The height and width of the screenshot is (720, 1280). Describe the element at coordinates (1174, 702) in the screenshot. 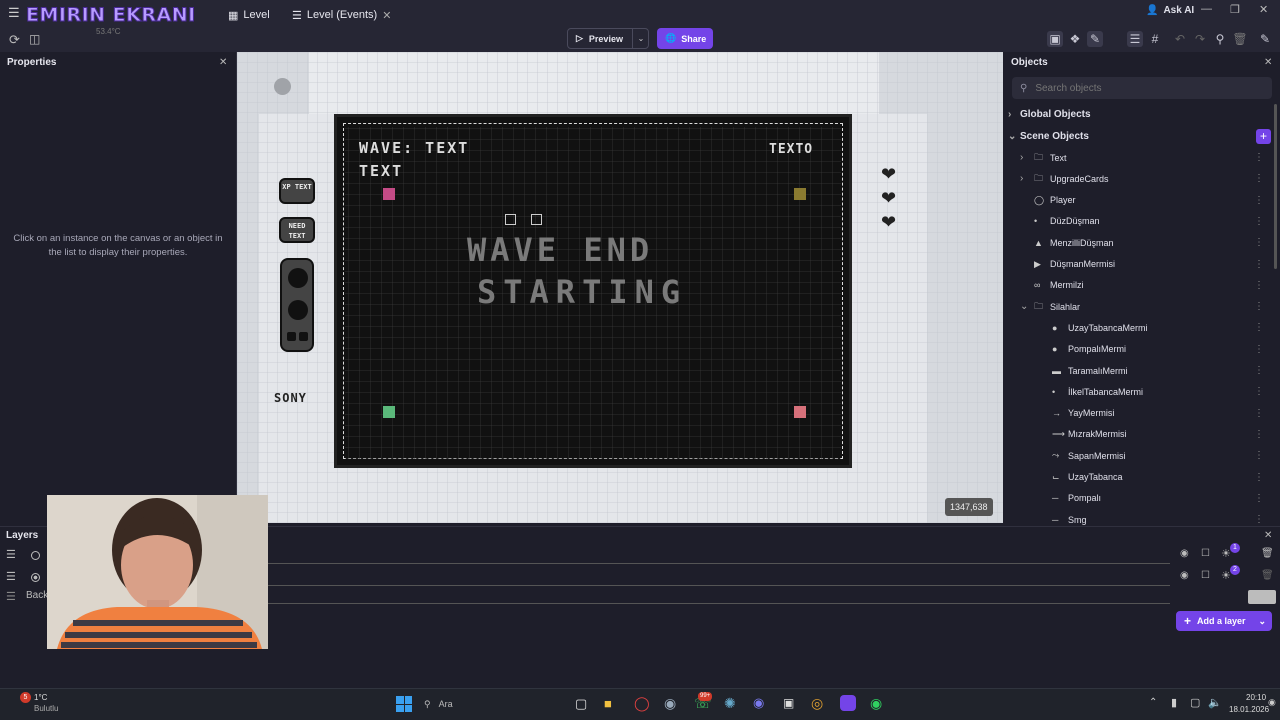

I see `mic-icon: ▮` at that location.